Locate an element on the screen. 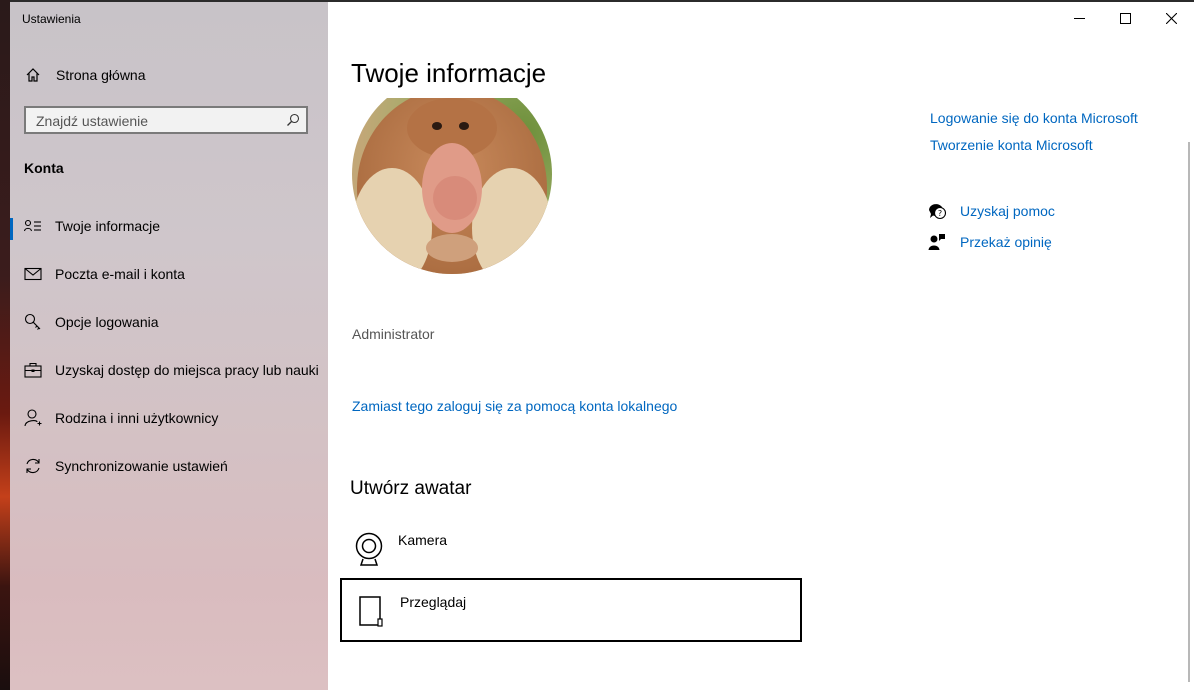 The image size is (1194, 690). get-help-row: ? Uzyskaj pomoc is located at coordinates (991, 211).